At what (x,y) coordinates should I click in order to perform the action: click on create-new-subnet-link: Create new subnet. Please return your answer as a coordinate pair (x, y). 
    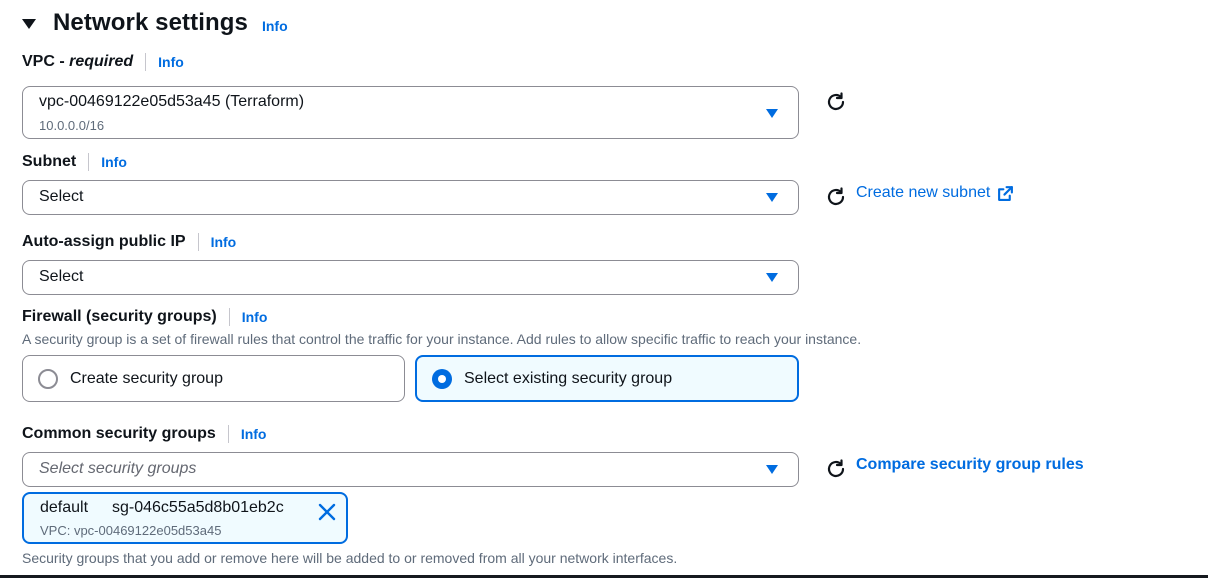
    Looking at the image, I should click on (935, 193).